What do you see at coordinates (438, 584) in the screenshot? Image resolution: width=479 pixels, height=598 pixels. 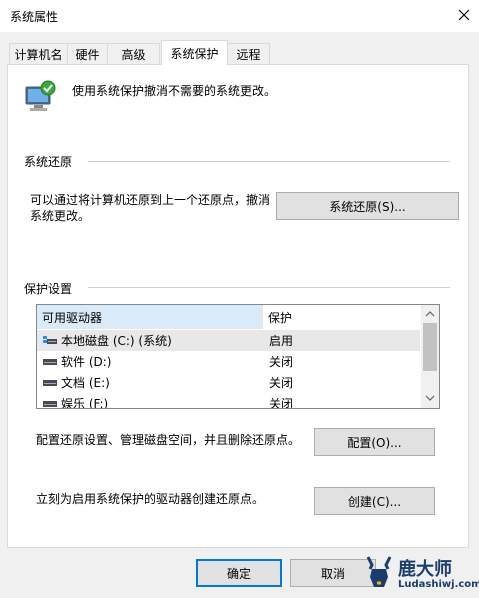 I see `watermark-url: Ludashiwj.com` at bounding box center [438, 584].